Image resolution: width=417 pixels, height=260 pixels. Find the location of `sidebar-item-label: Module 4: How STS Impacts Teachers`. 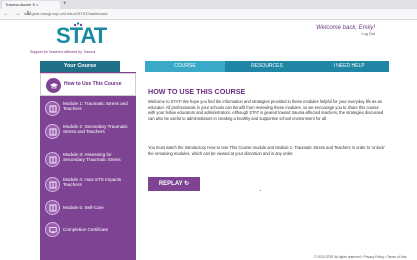

sidebar-item-label: Module 4: How STS Impacts Teachers is located at coordinates (92, 182).